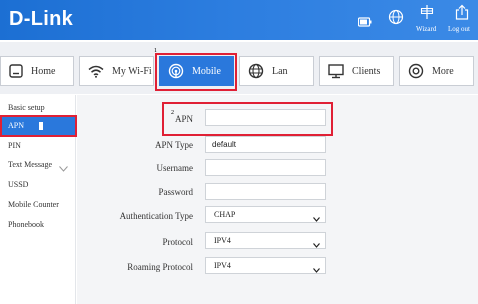 This screenshot has height=304, width=478. I want to click on battery-icon, so click(364, 23).